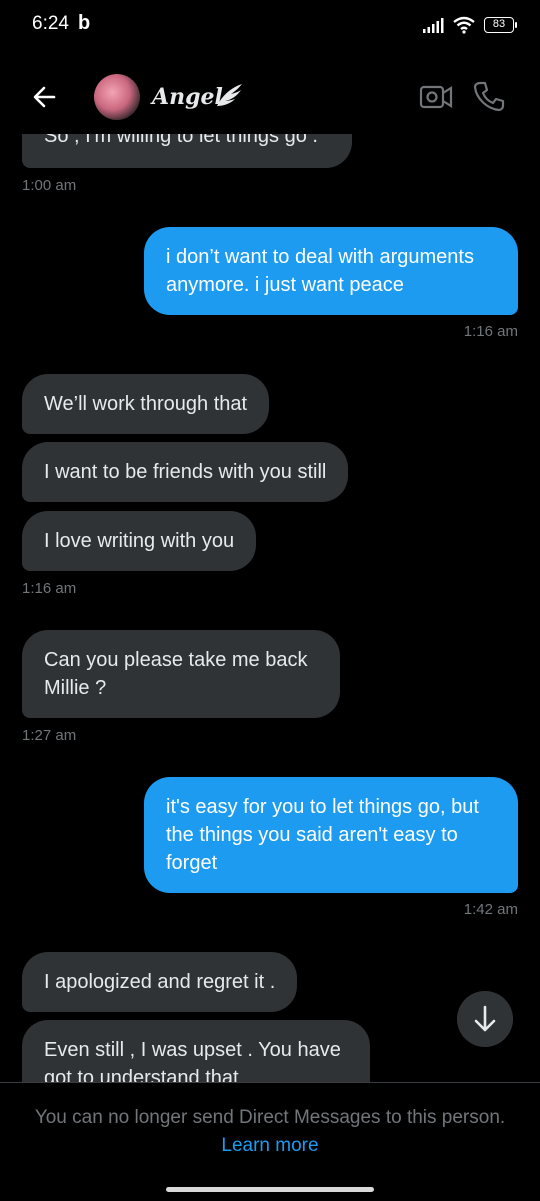 The image size is (540, 1201). Describe the element at coordinates (176, 674) in the screenshot. I see `message-text: Can you please take me back Millie ?` at that location.